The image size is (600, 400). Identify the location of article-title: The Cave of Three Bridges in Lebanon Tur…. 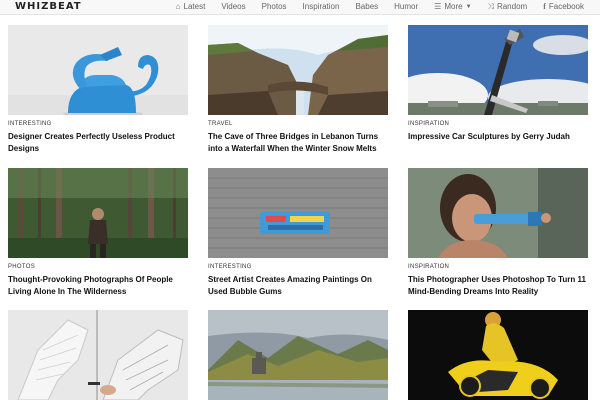
(298, 143).